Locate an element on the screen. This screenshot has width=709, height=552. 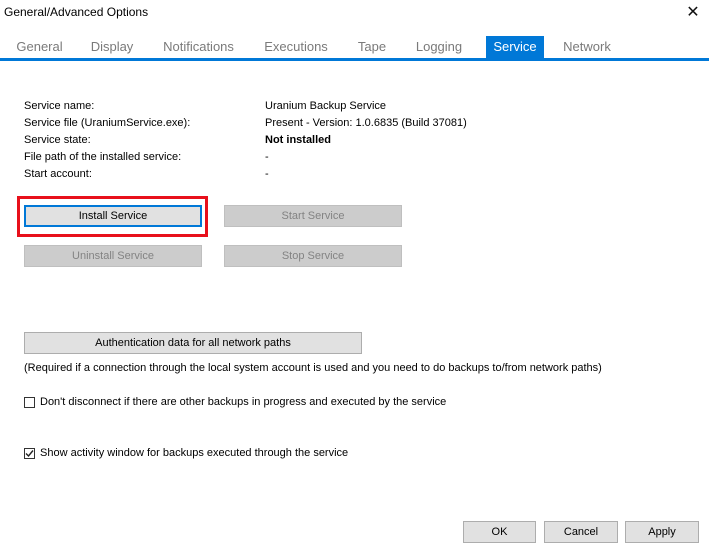
install-service-button: Install Service is located at coordinates (113, 216).